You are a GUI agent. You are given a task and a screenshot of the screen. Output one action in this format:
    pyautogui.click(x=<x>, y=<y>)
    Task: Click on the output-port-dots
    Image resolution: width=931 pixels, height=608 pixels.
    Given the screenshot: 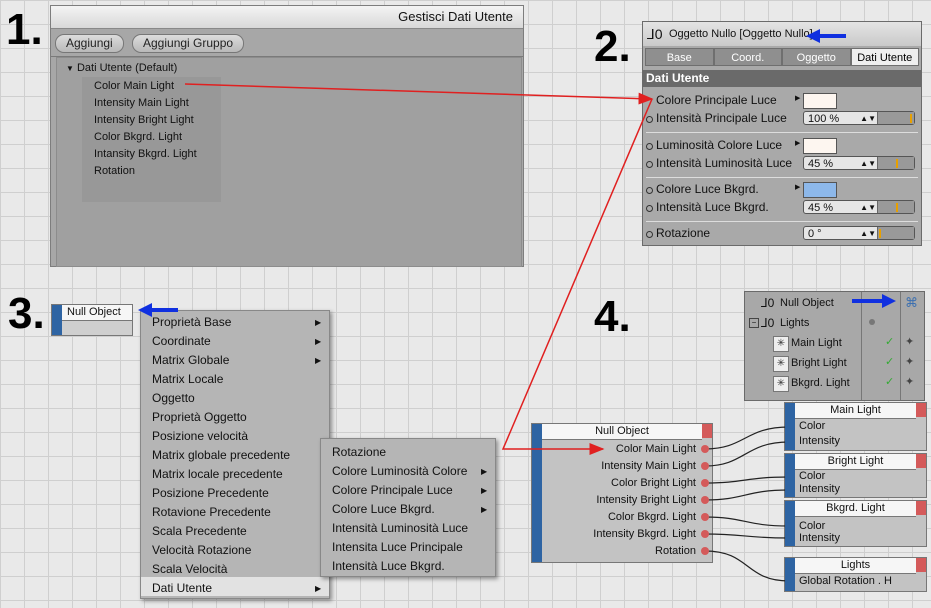 What is the action you would take?
    pyautogui.click(x=705, y=500)
    